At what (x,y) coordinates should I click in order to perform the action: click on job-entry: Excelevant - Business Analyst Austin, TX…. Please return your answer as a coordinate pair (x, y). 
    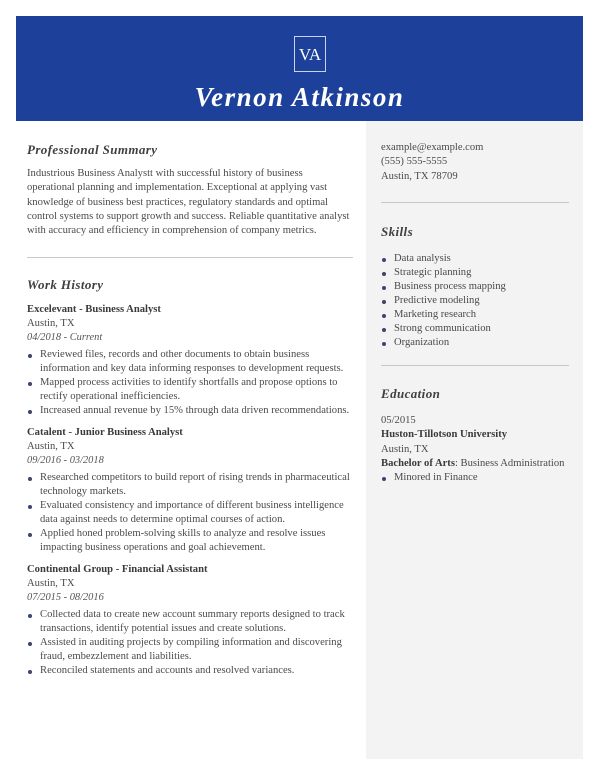
    Looking at the image, I should click on (190, 360).